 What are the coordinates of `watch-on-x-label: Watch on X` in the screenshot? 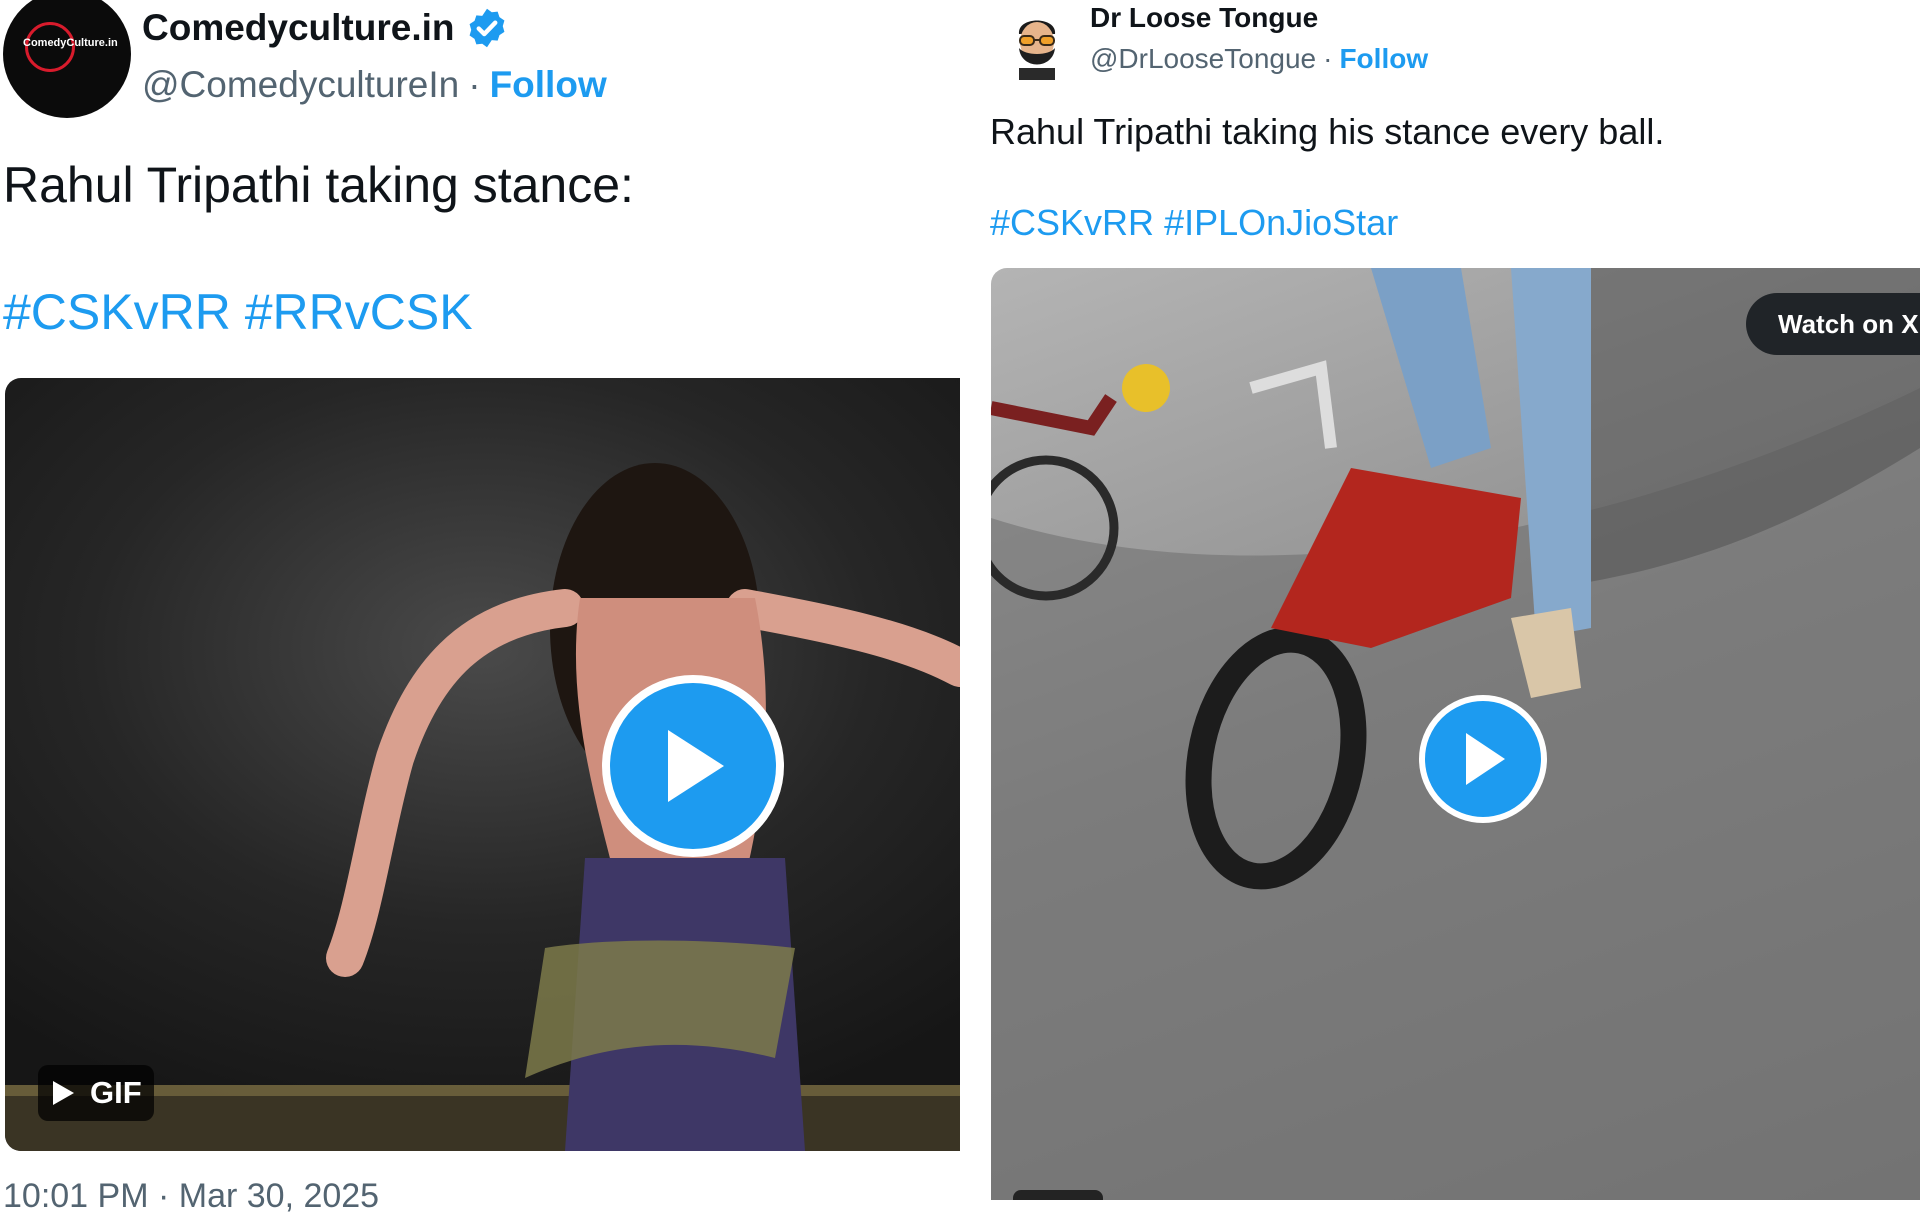 It's located at (1848, 323).